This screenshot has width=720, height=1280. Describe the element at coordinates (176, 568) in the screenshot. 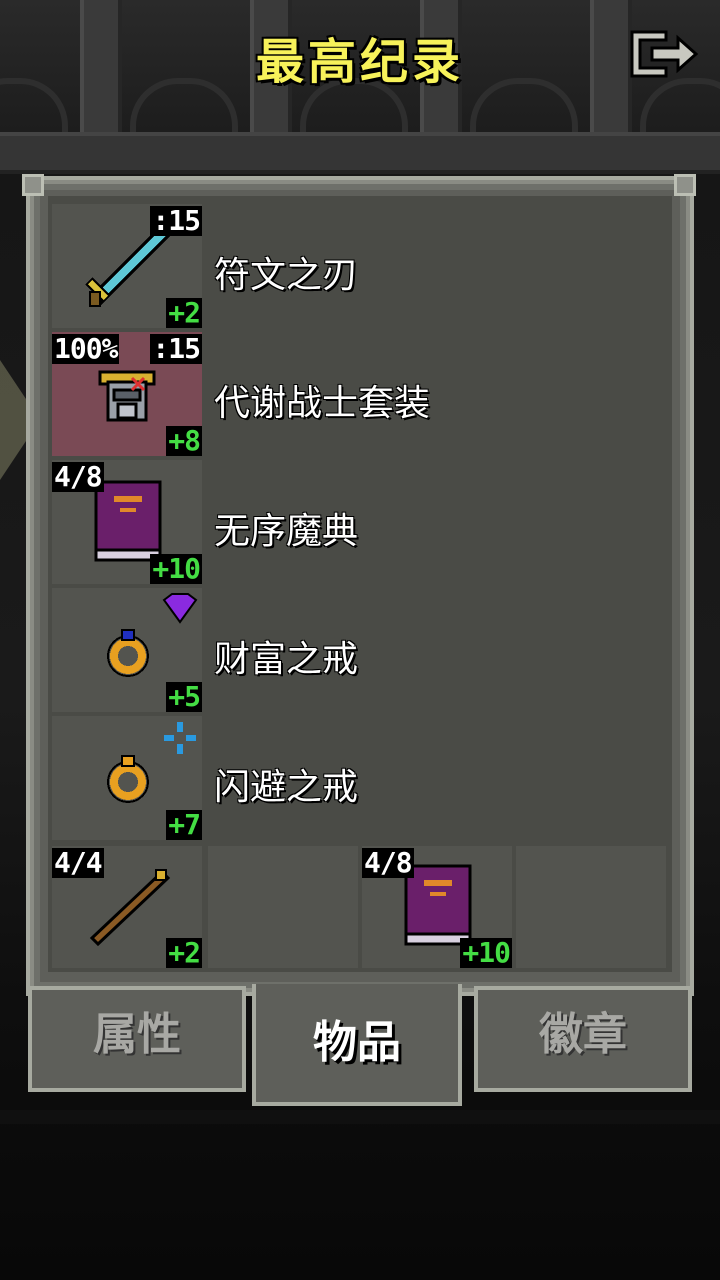

I see `item-upgrade-badge: +10` at that location.